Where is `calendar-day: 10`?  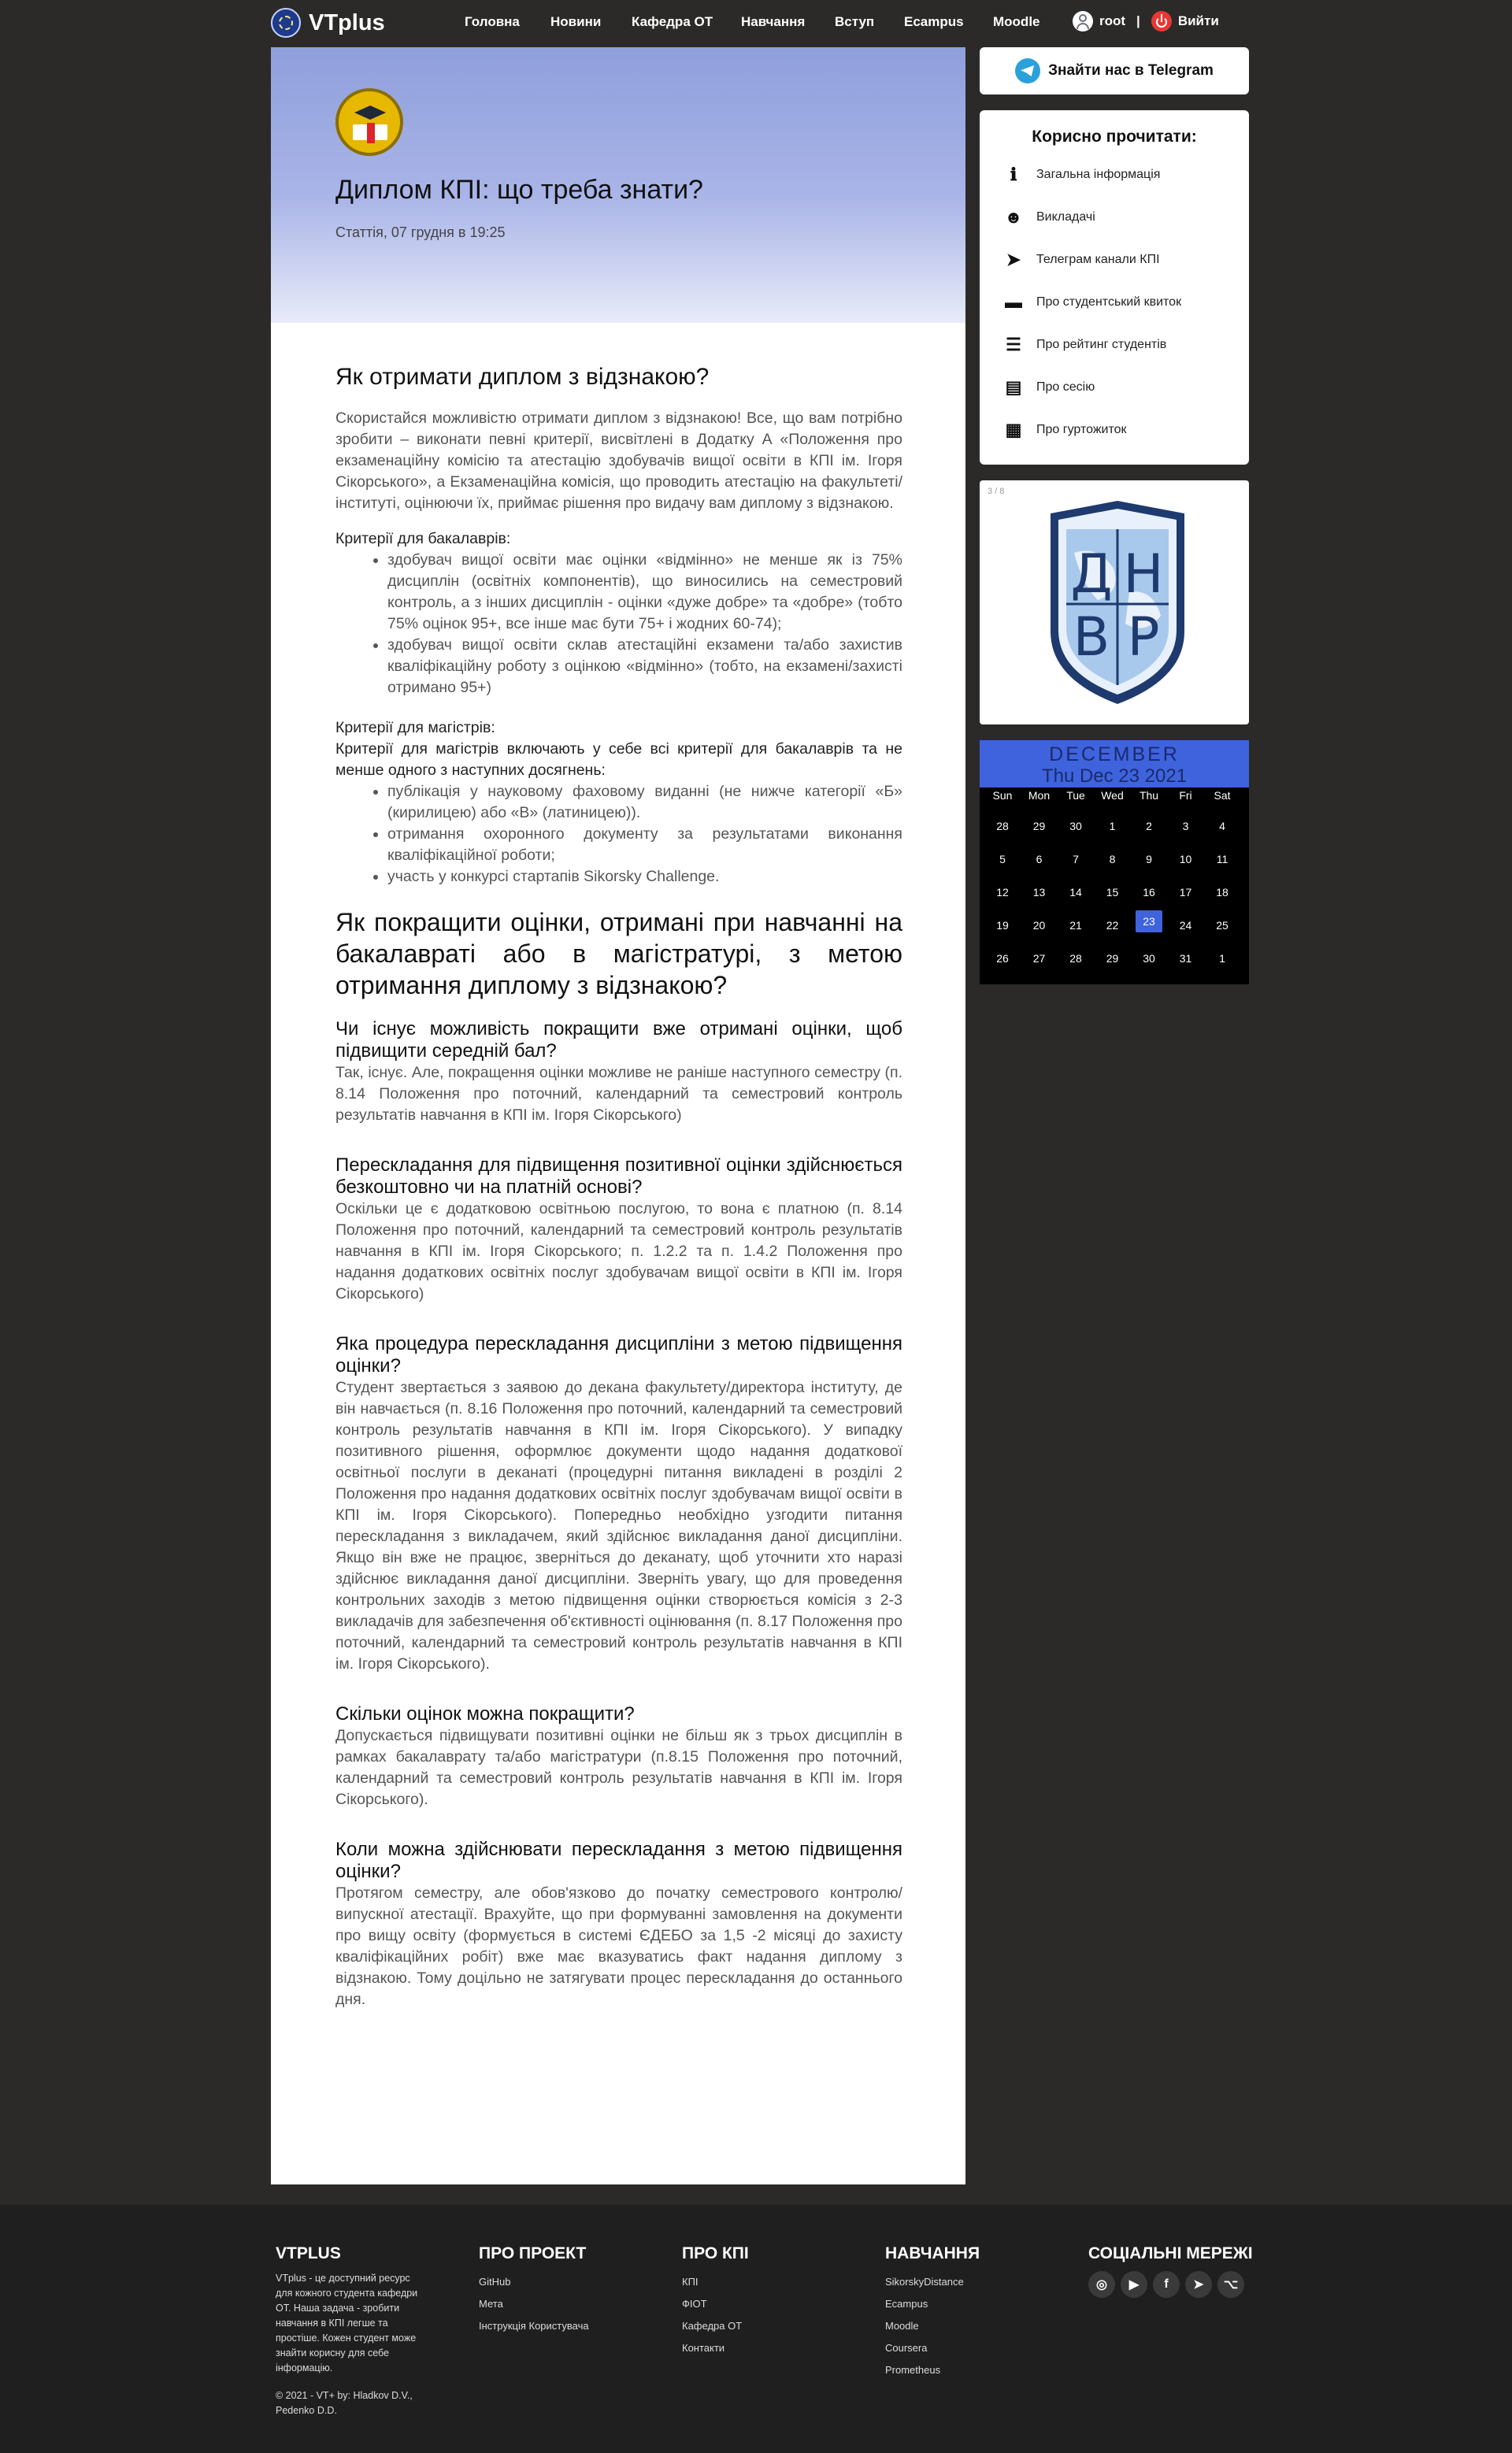
calendar-day: 10 is located at coordinates (1186, 859).